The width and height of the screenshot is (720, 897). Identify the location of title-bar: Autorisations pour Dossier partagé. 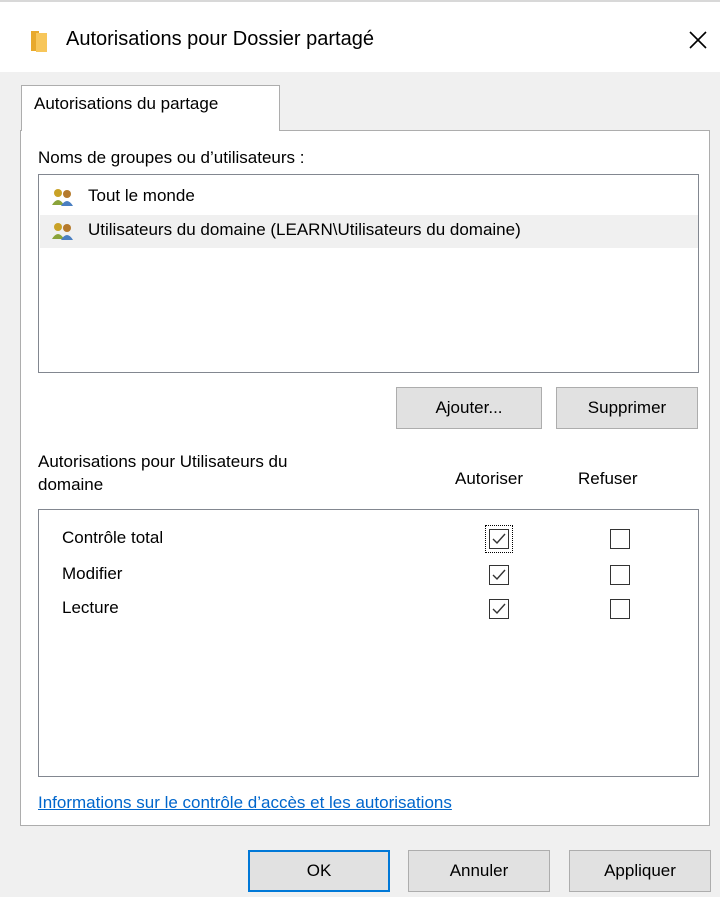
(360, 37).